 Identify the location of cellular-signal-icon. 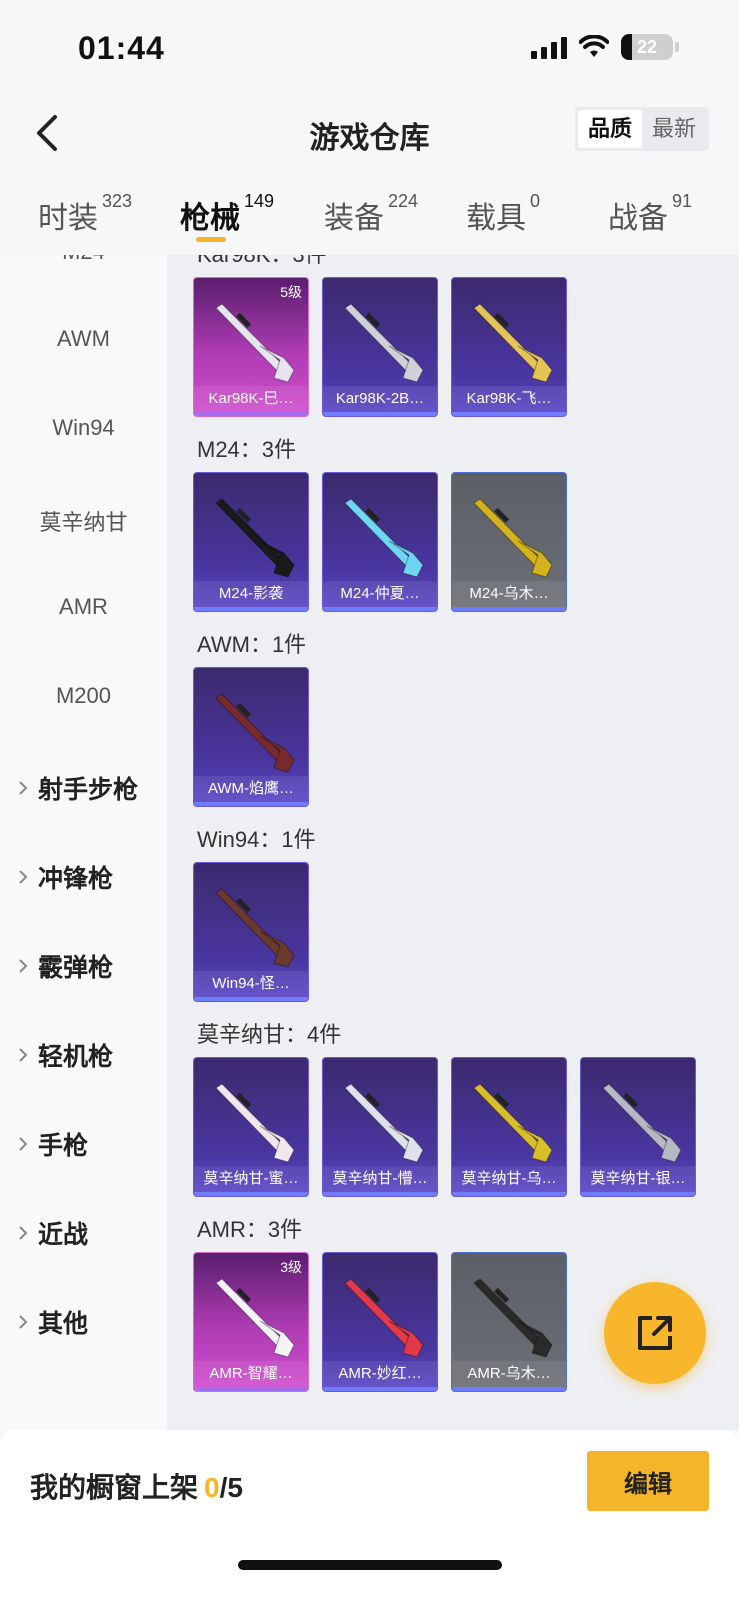
(549, 47).